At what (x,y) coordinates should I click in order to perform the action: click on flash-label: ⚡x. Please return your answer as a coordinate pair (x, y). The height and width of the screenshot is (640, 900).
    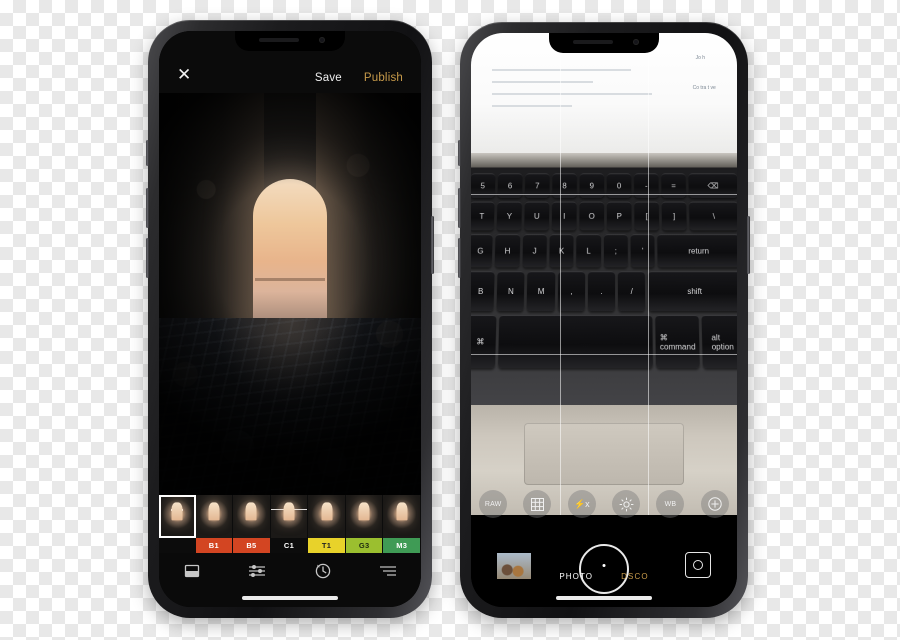
    Looking at the image, I should click on (581, 503).